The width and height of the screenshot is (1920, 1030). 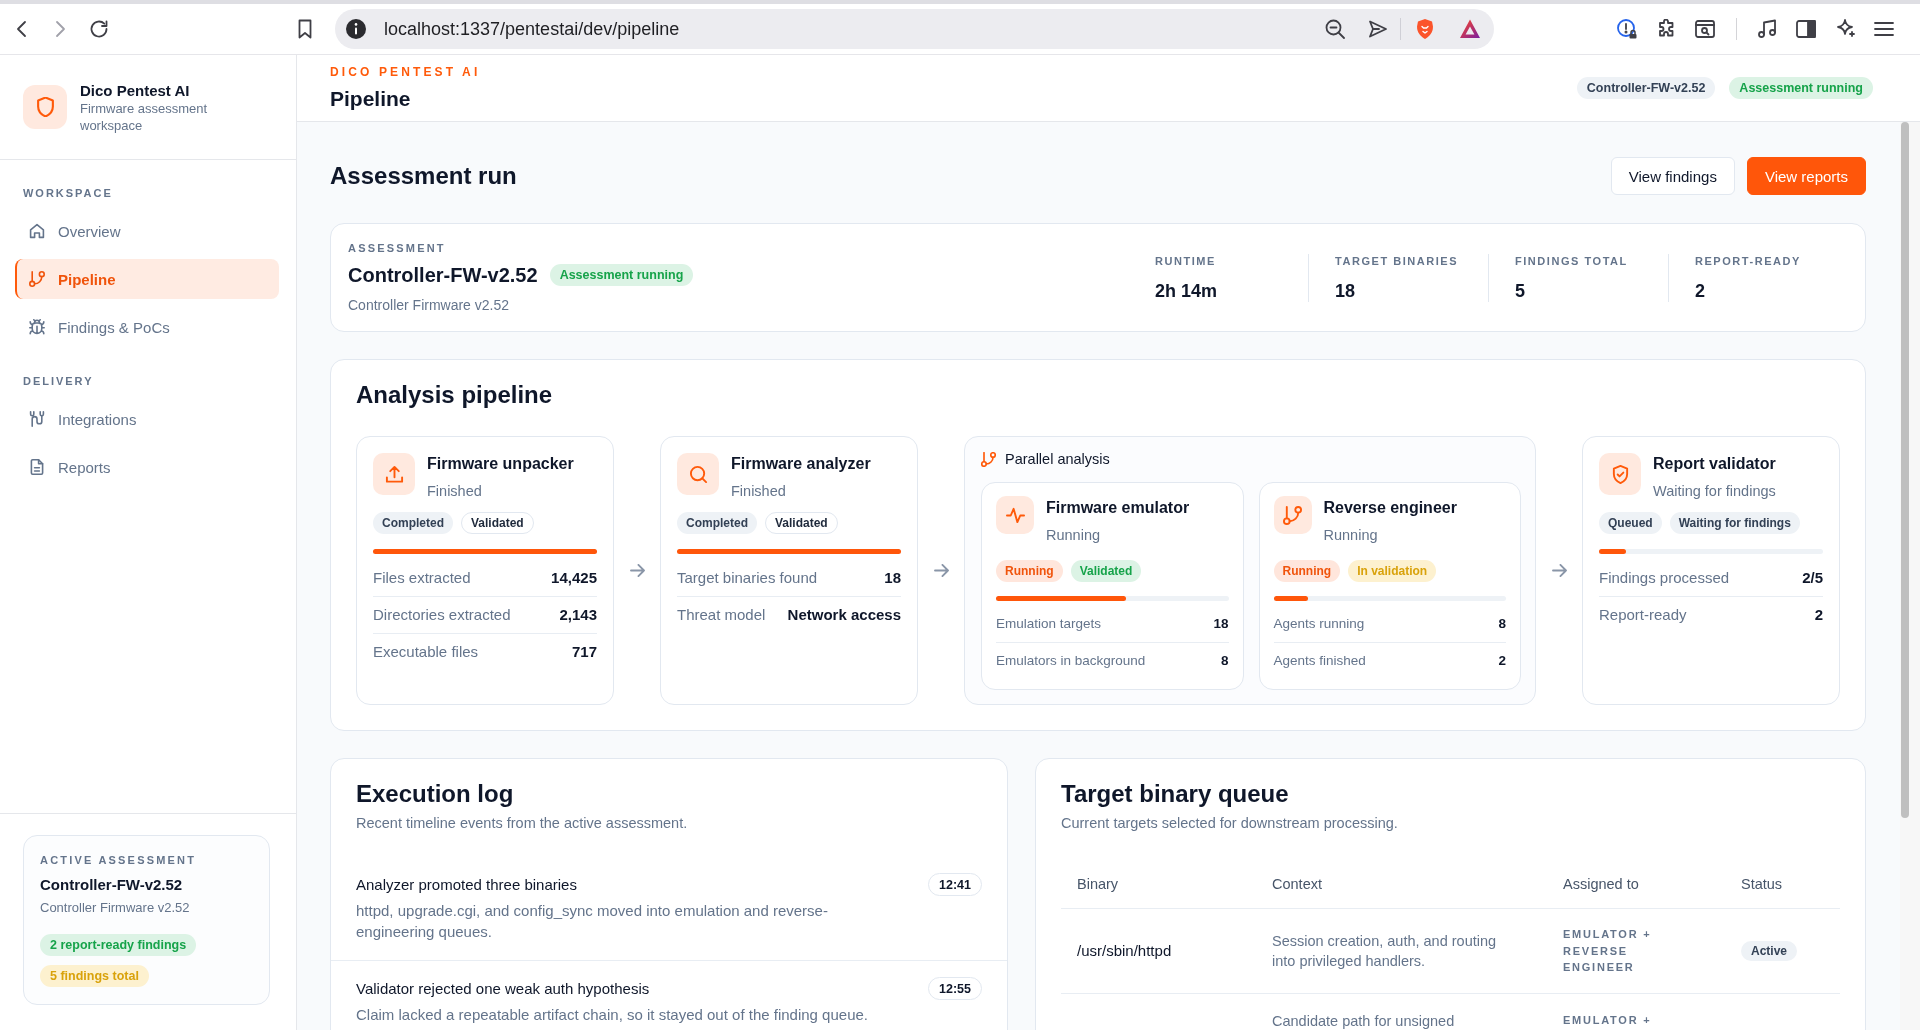 What do you see at coordinates (1364, 1020) in the screenshot?
I see `table-cell-text: Candidate path for unsigned` at bounding box center [1364, 1020].